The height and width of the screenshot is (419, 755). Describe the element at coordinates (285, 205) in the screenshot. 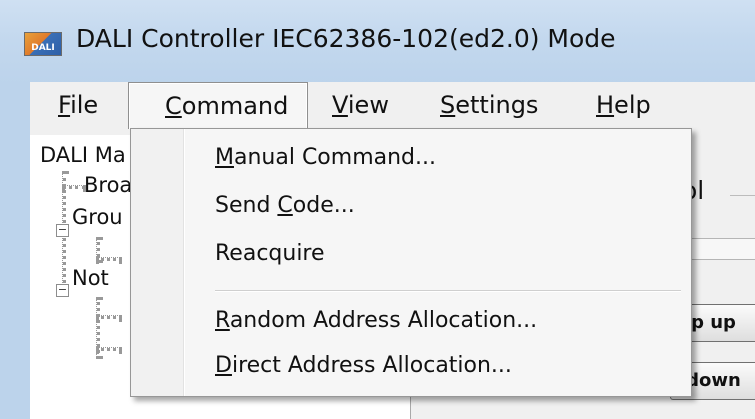

I see `menu-item-mnemonic: C` at that location.